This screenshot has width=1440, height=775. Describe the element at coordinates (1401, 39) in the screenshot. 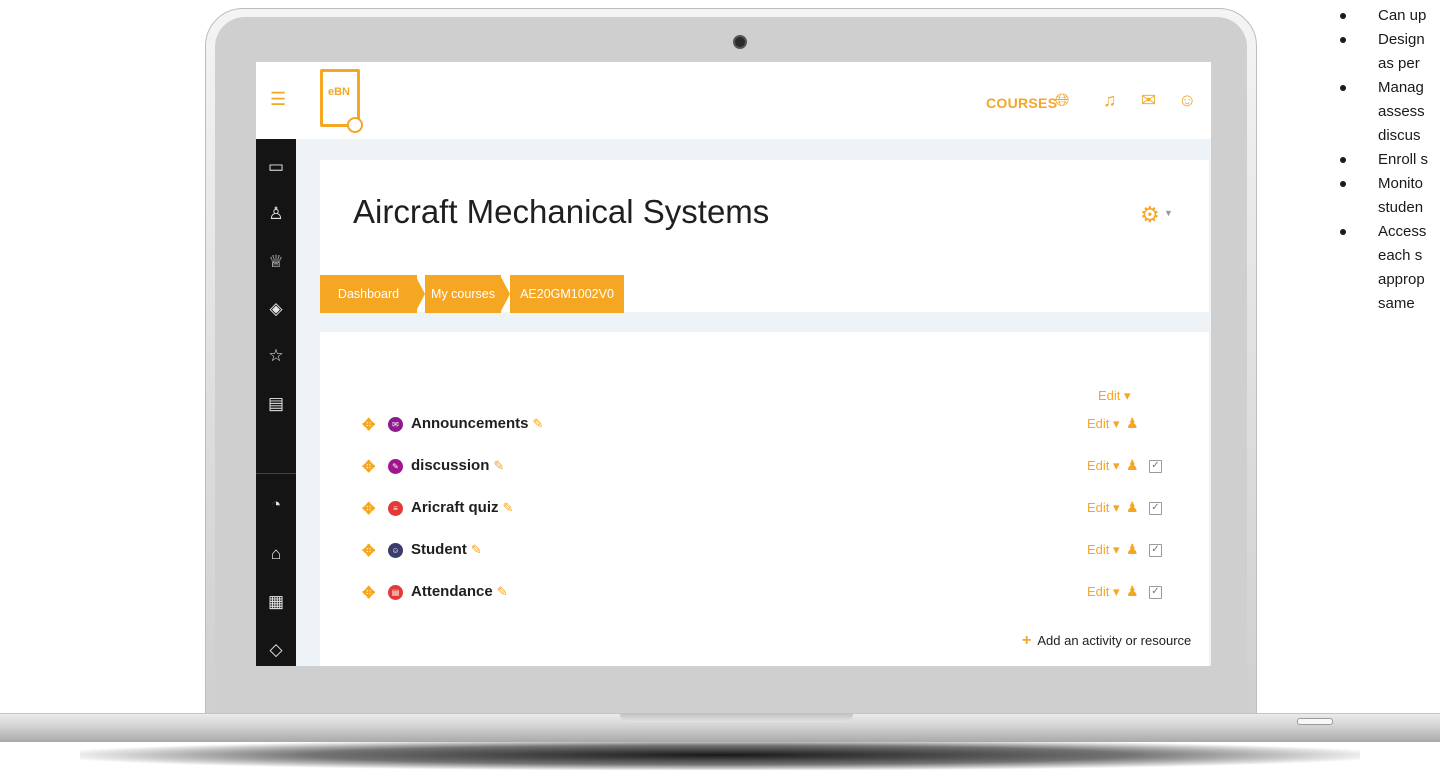

I see `bullet-line: Design` at that location.